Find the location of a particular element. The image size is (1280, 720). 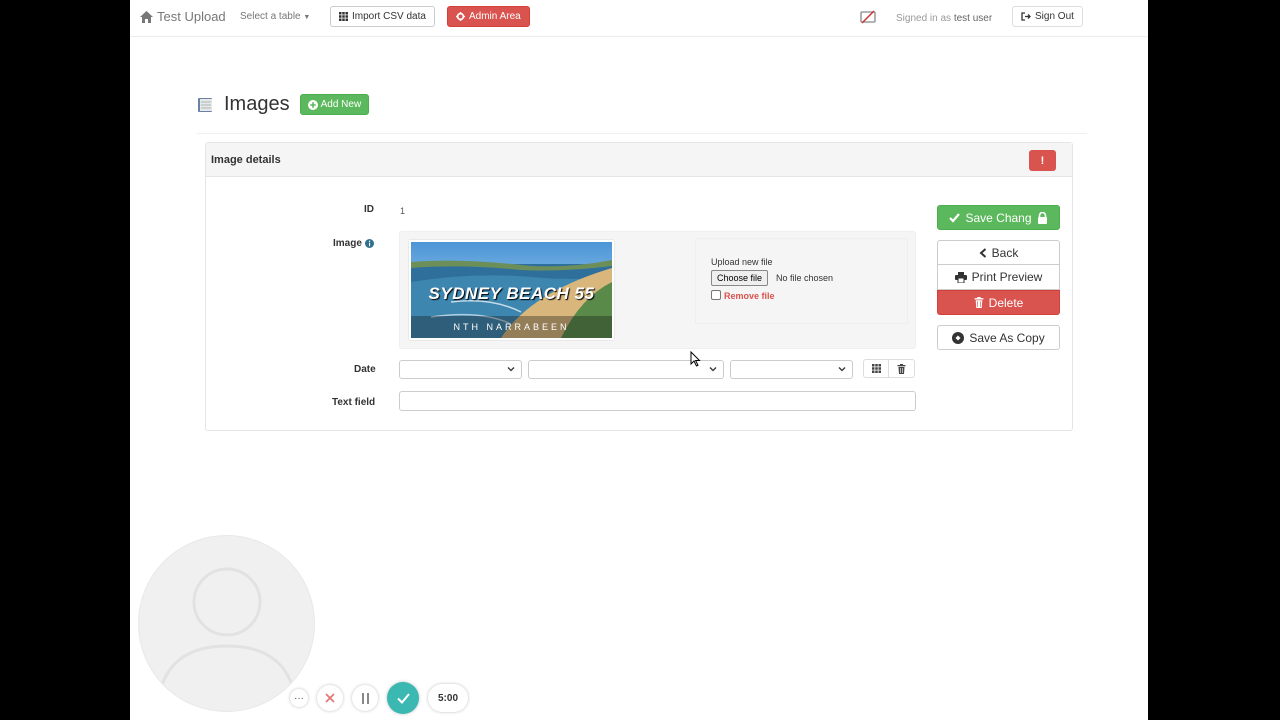

disabled-edit-icon is located at coordinates (868, 17).